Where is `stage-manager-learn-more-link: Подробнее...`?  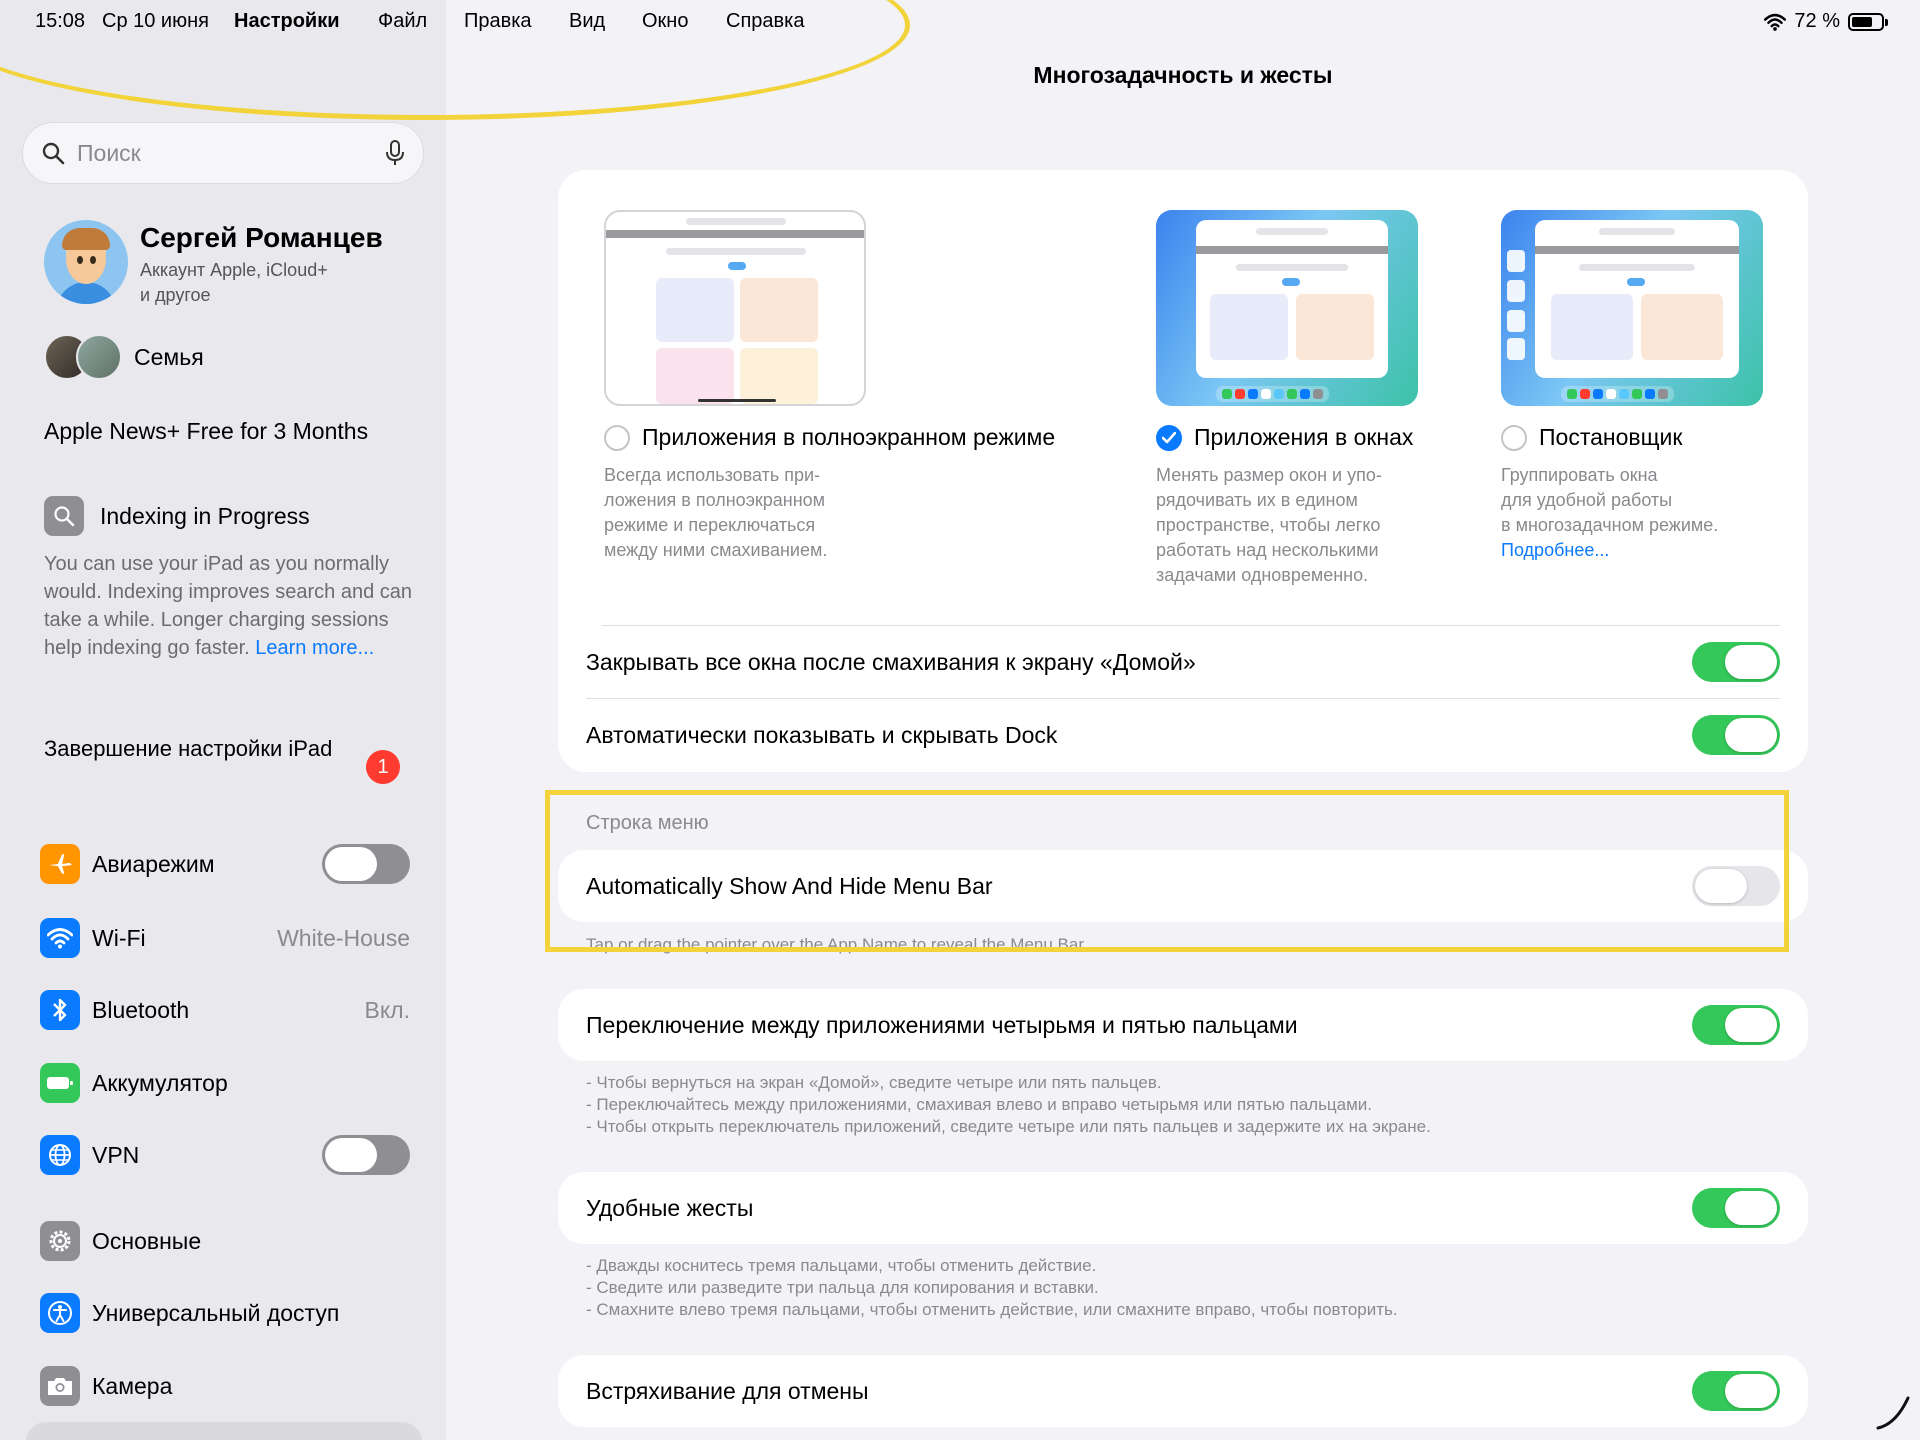 stage-manager-learn-more-link: Подробнее... is located at coordinates (1671, 550).